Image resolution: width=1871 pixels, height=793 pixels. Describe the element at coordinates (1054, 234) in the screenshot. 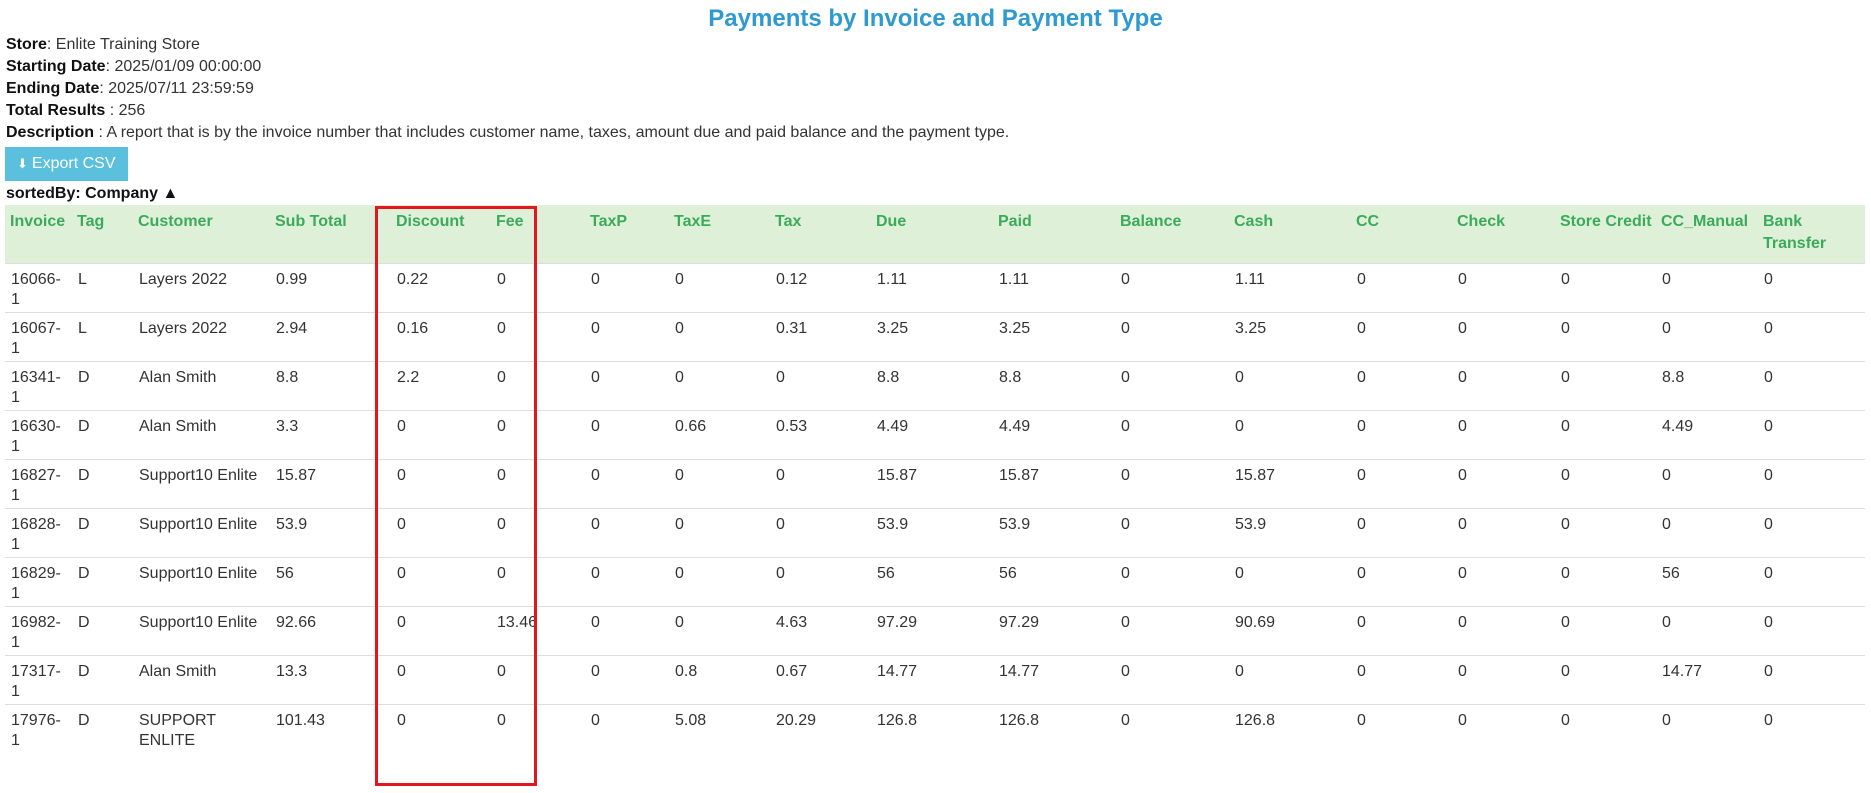

I see `column-header-paid: Paid` at that location.